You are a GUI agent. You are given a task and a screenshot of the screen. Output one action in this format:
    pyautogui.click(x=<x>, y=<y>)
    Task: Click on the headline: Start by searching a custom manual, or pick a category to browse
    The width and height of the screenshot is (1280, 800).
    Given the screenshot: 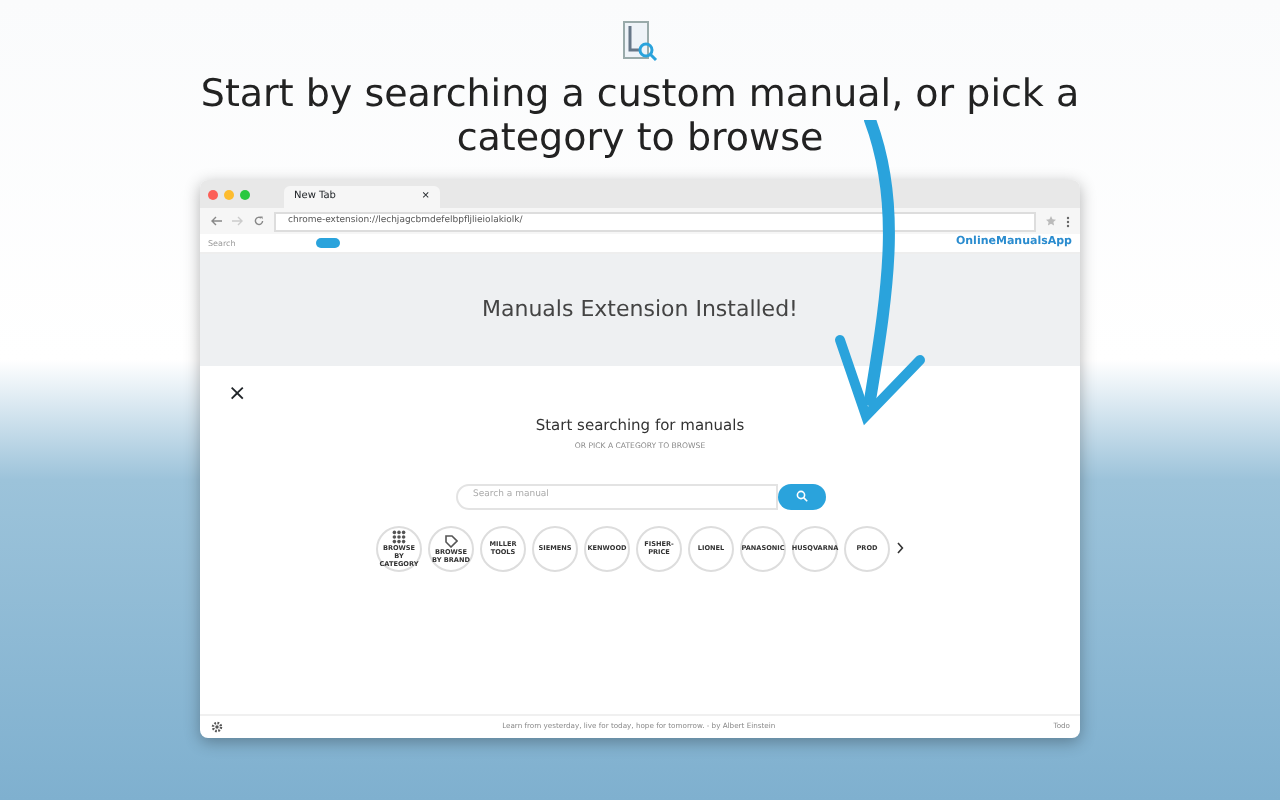 What is the action you would take?
    pyautogui.click(x=640, y=116)
    